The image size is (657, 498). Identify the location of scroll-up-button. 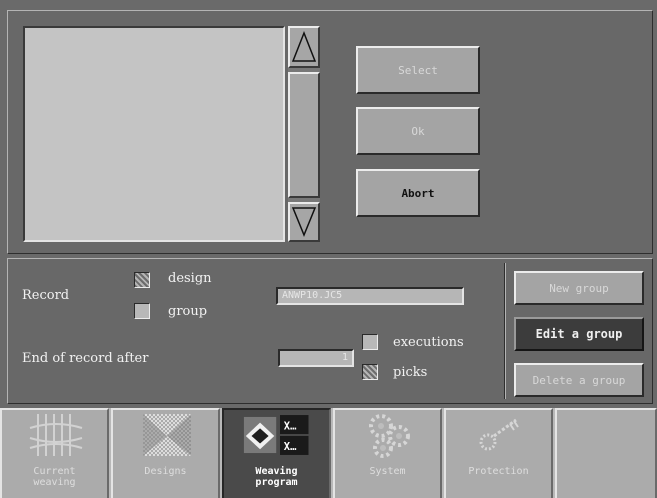
(304, 47).